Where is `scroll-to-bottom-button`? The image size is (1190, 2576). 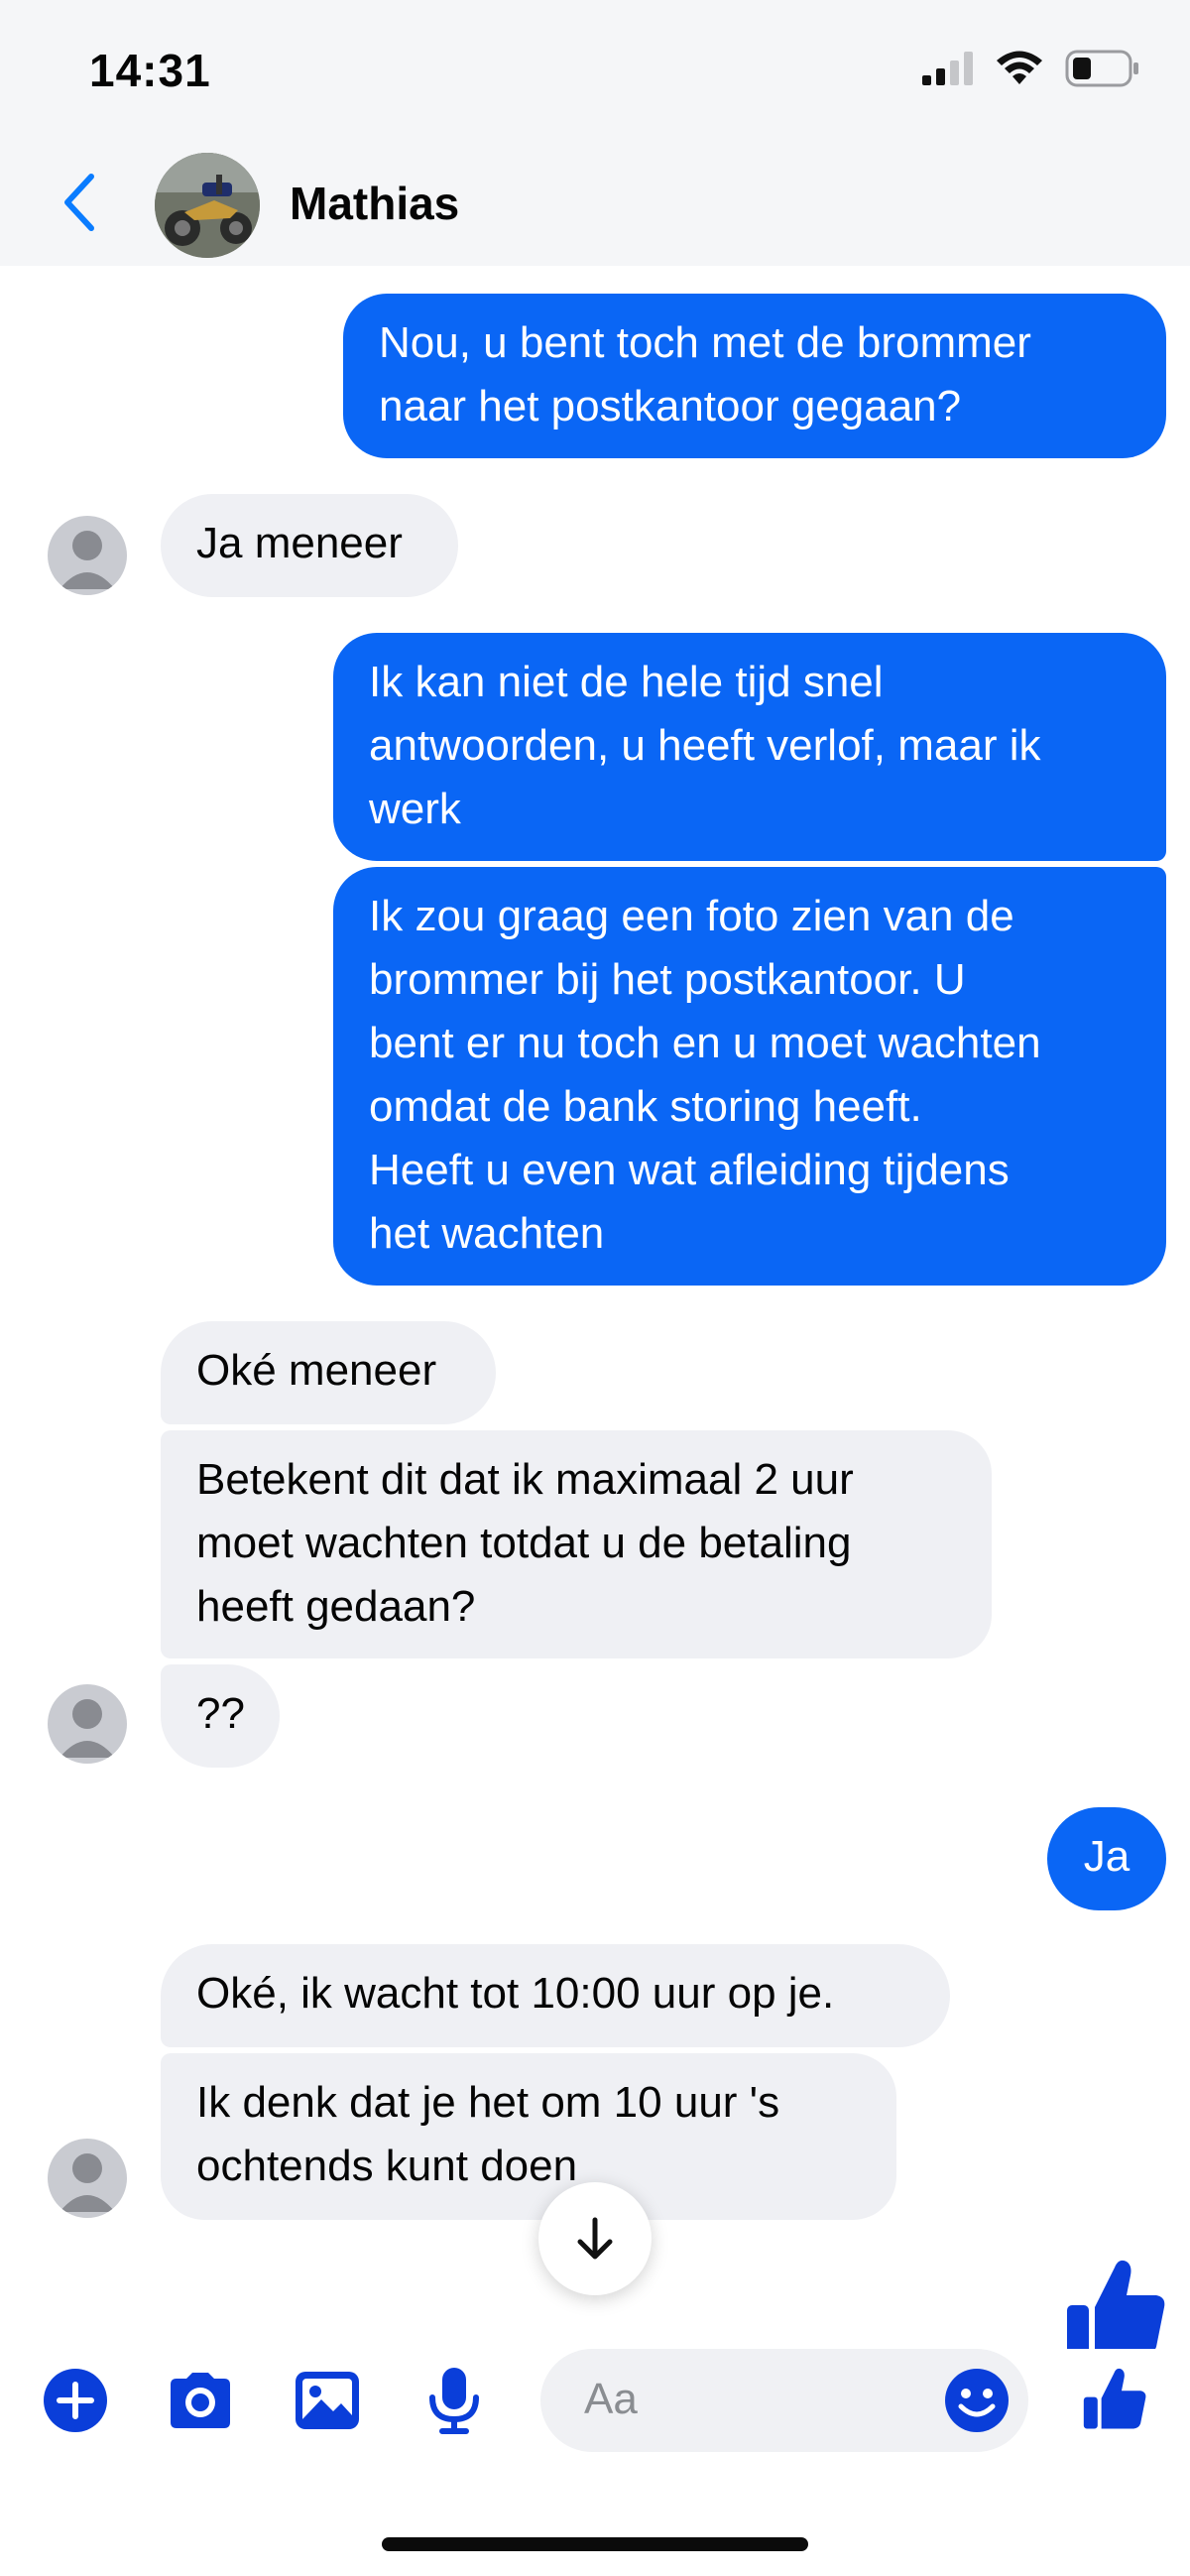
scroll-to-bottom-button is located at coordinates (595, 2238).